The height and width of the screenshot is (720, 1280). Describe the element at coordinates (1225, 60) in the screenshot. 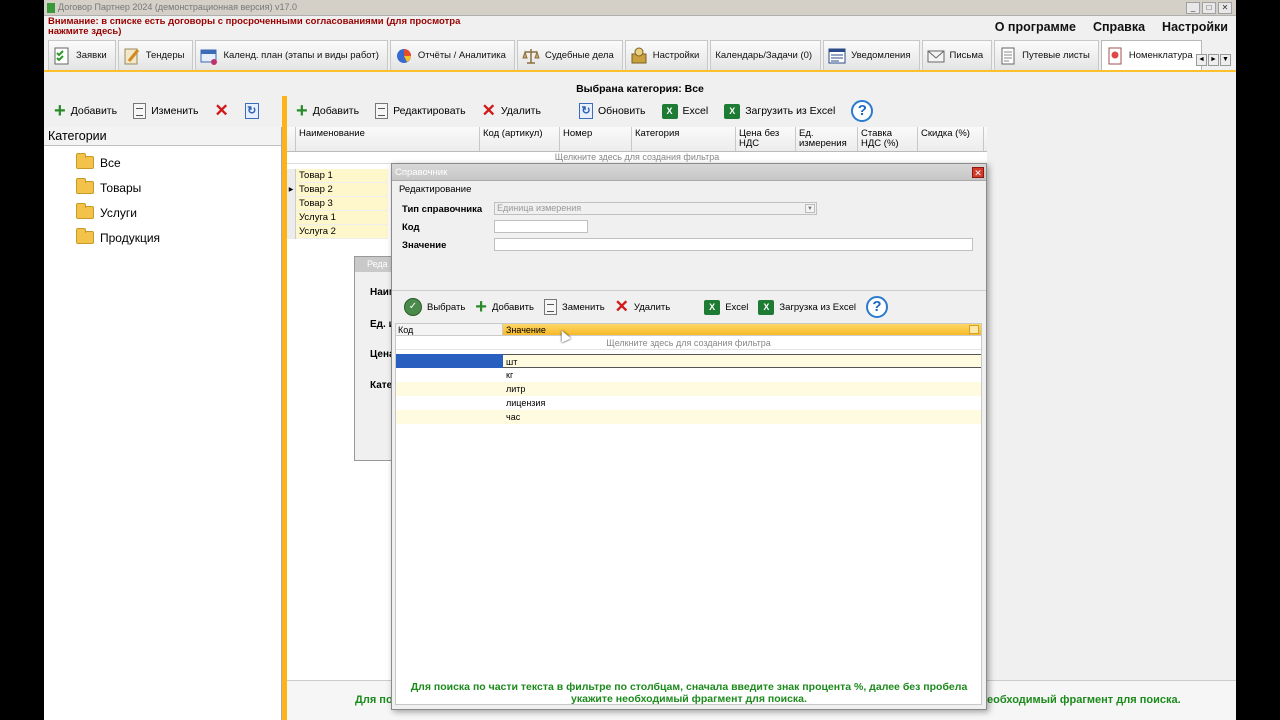

I see `tab-list-dropdown-icon: ▼` at that location.